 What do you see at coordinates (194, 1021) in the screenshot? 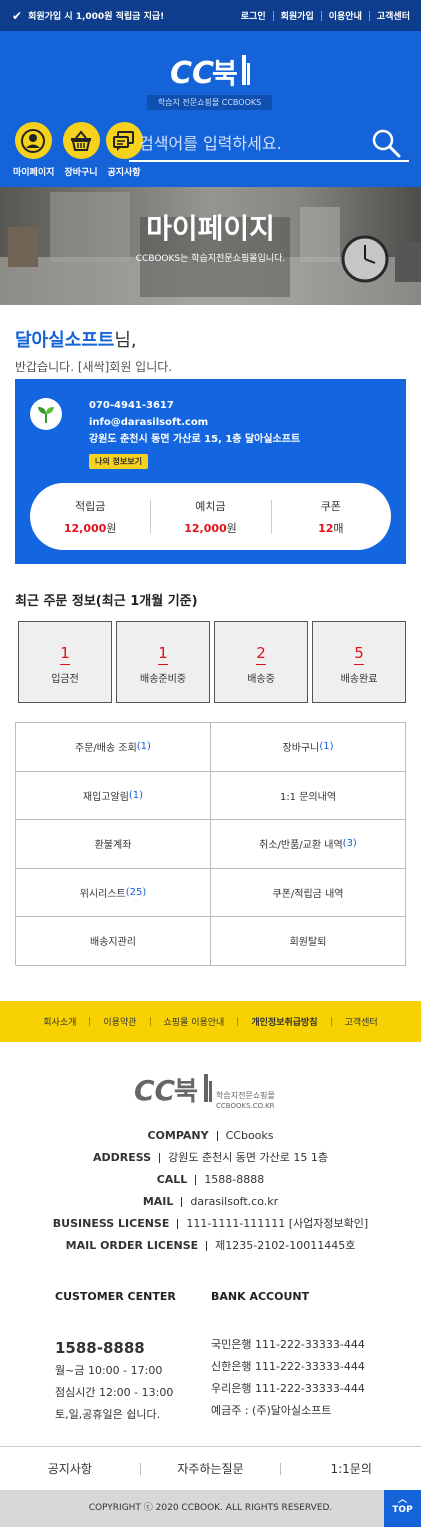
I see `footer-link-guide: 쇼핑몰 이용안내` at bounding box center [194, 1021].